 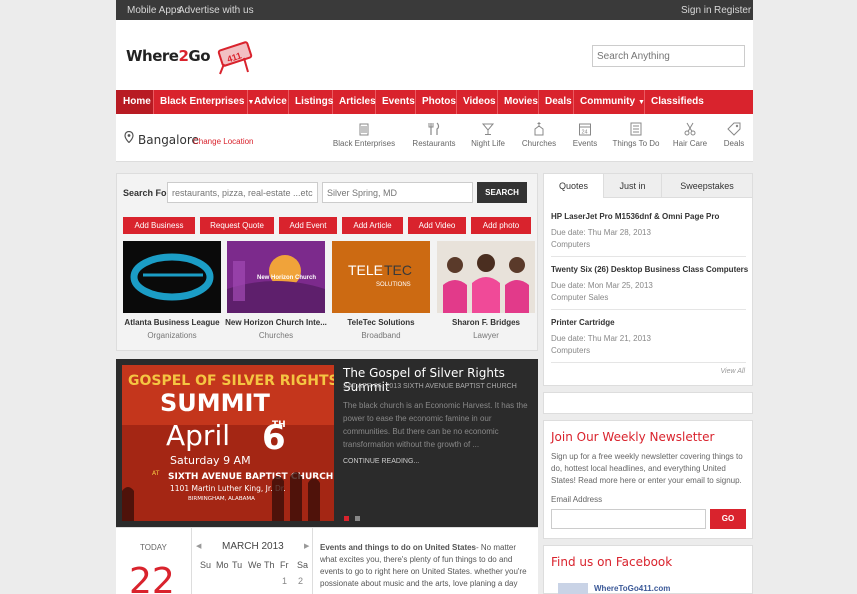 What do you see at coordinates (728, 519) in the screenshot?
I see `newsletter-go-button: GO` at bounding box center [728, 519].